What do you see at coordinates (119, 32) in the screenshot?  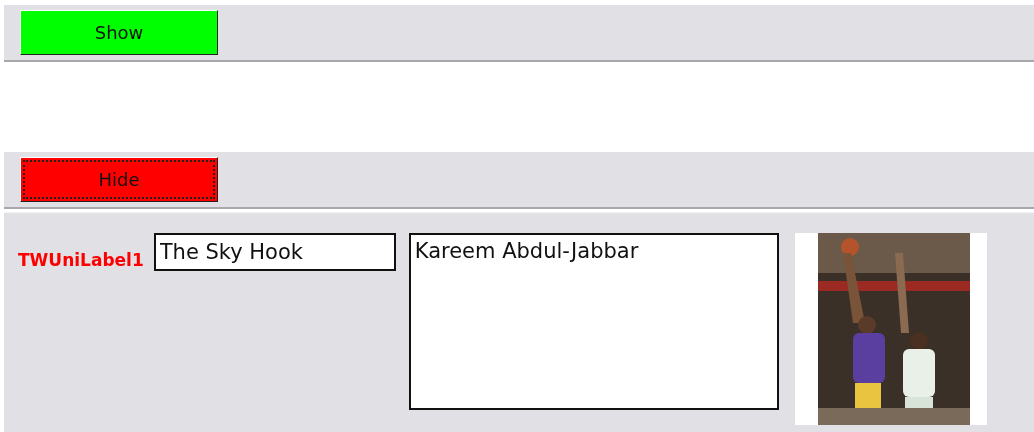 I see `toggle-button: Show` at bounding box center [119, 32].